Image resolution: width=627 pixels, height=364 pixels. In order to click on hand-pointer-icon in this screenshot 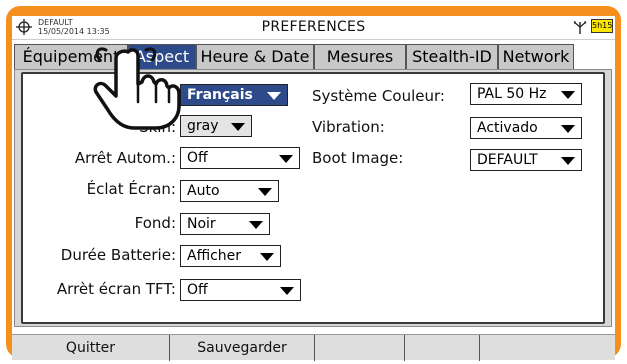, I will do `click(137, 88)`.